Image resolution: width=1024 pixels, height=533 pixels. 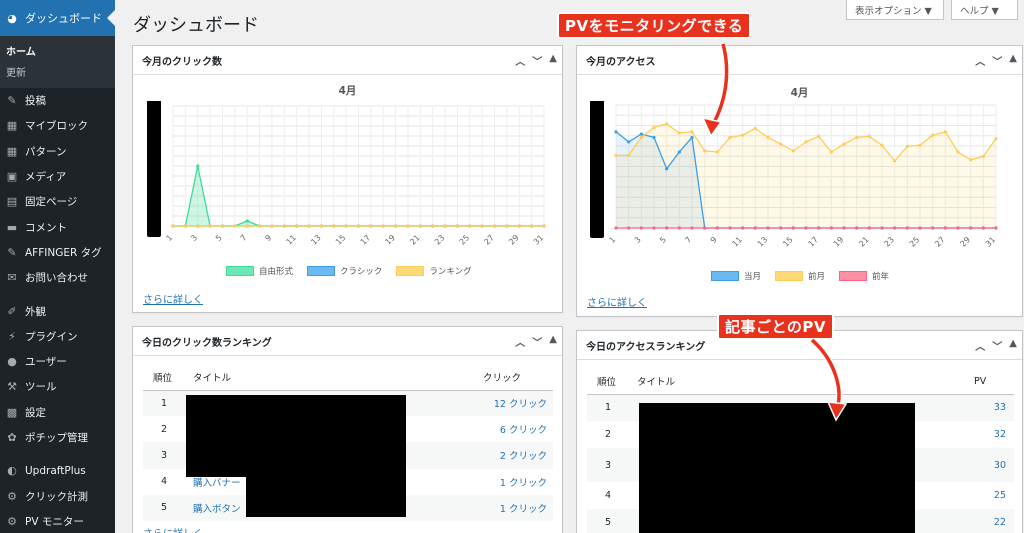 I want to click on x-tick-label: 21, so click(x=864, y=242).